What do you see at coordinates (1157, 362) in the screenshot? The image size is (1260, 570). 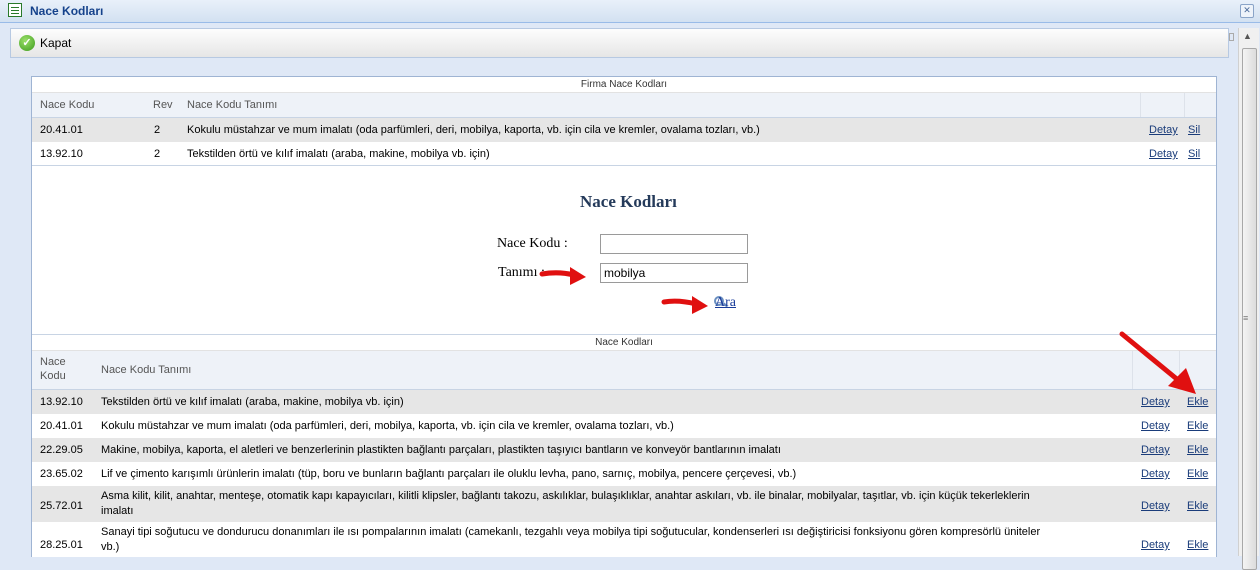 I see `annotation-arrow-ekle` at bounding box center [1157, 362].